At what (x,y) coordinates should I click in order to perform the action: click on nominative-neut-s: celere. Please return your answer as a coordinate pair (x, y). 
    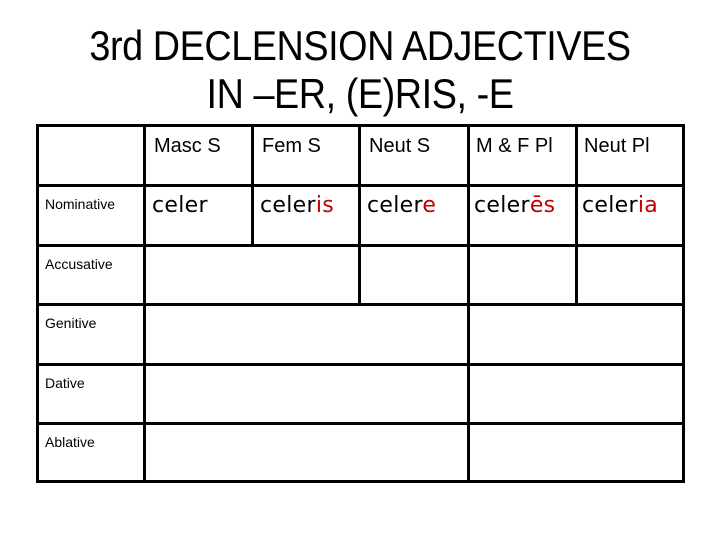
    Looking at the image, I should click on (414, 215).